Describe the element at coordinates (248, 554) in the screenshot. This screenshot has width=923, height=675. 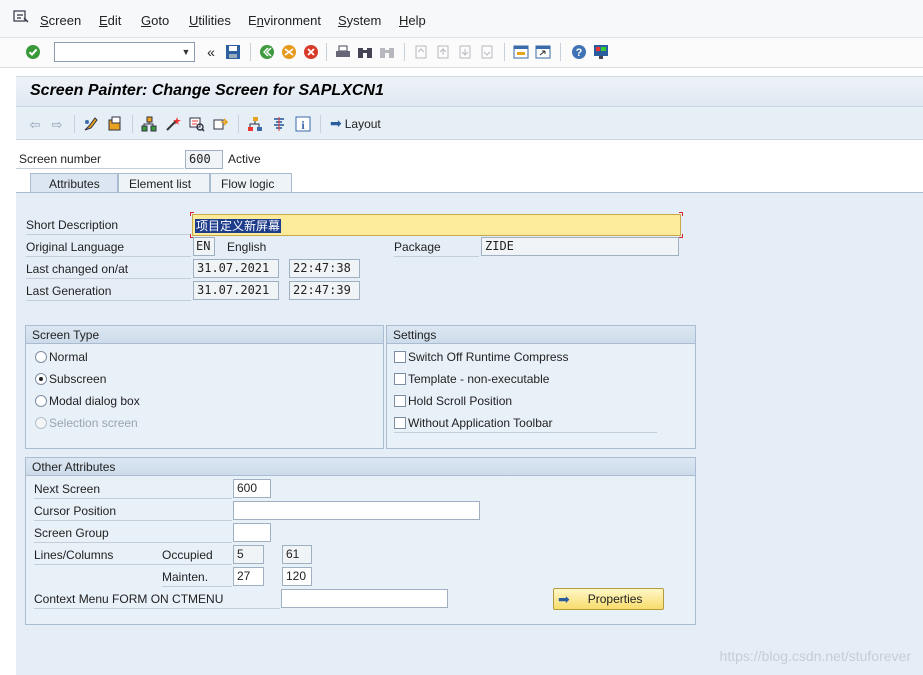
I see `occupied-lines-field: 5` at that location.